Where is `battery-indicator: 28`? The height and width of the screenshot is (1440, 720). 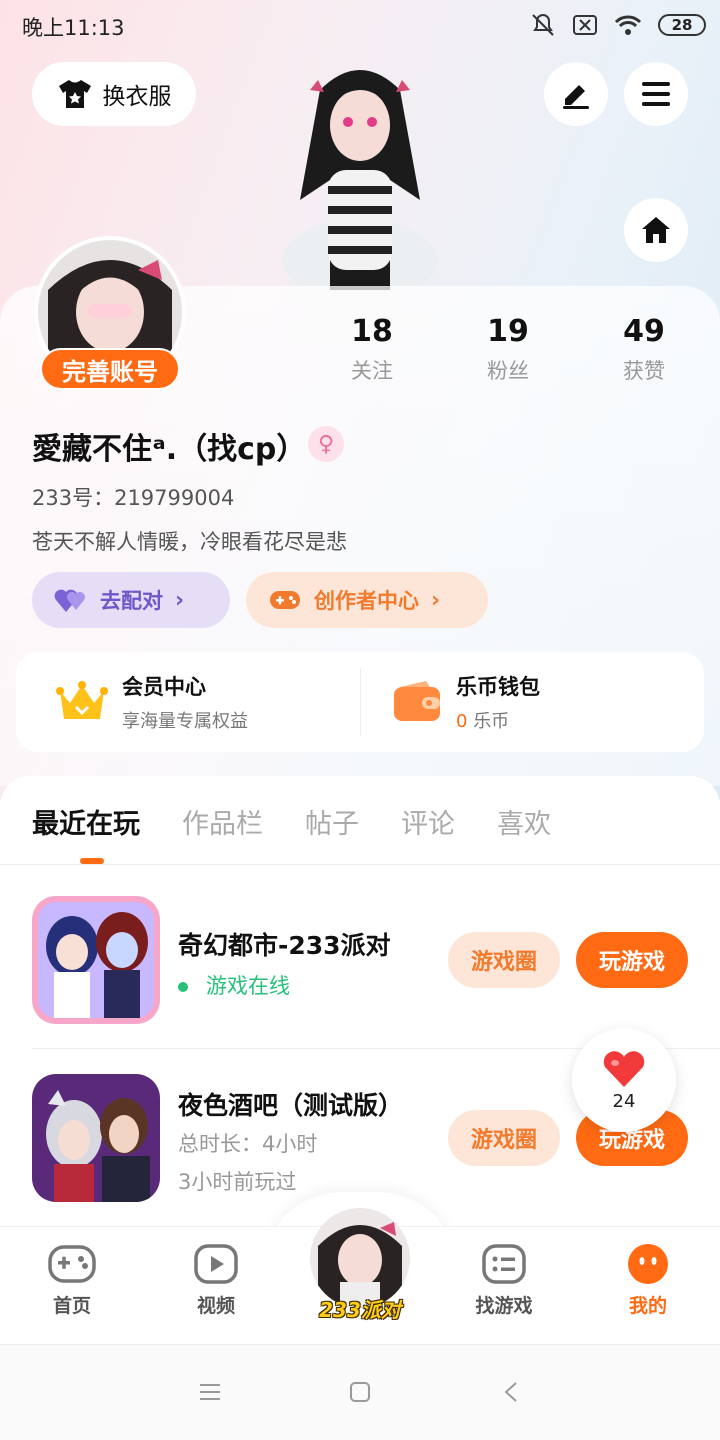 battery-indicator: 28 is located at coordinates (682, 25).